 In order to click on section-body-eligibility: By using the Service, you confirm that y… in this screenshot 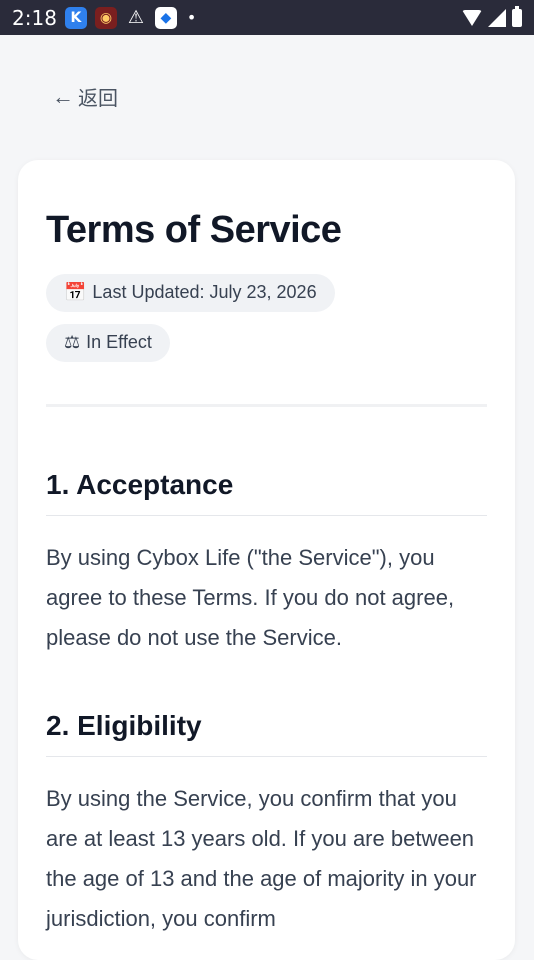, I will do `click(261, 858)`.